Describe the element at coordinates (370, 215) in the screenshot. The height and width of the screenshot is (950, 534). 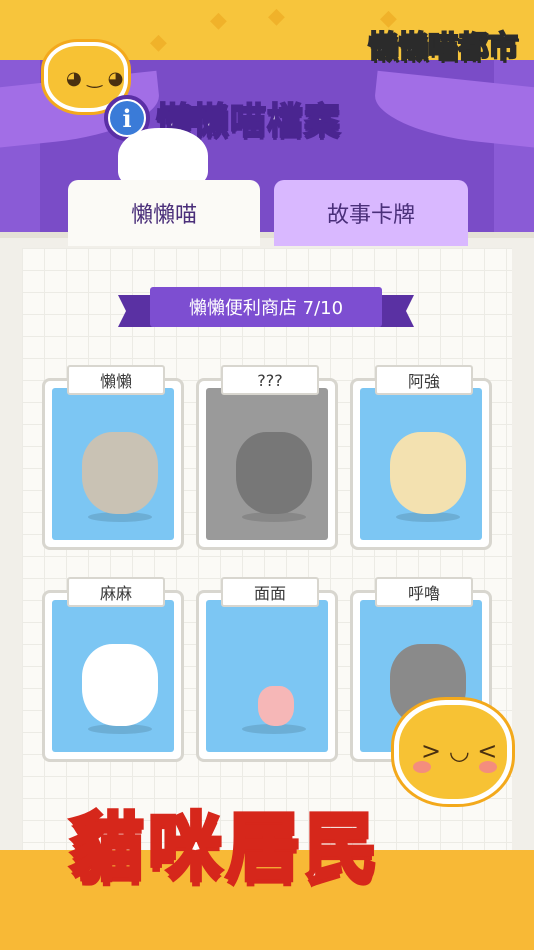
I see `tab-story-cards-label: 故事卡牌` at that location.